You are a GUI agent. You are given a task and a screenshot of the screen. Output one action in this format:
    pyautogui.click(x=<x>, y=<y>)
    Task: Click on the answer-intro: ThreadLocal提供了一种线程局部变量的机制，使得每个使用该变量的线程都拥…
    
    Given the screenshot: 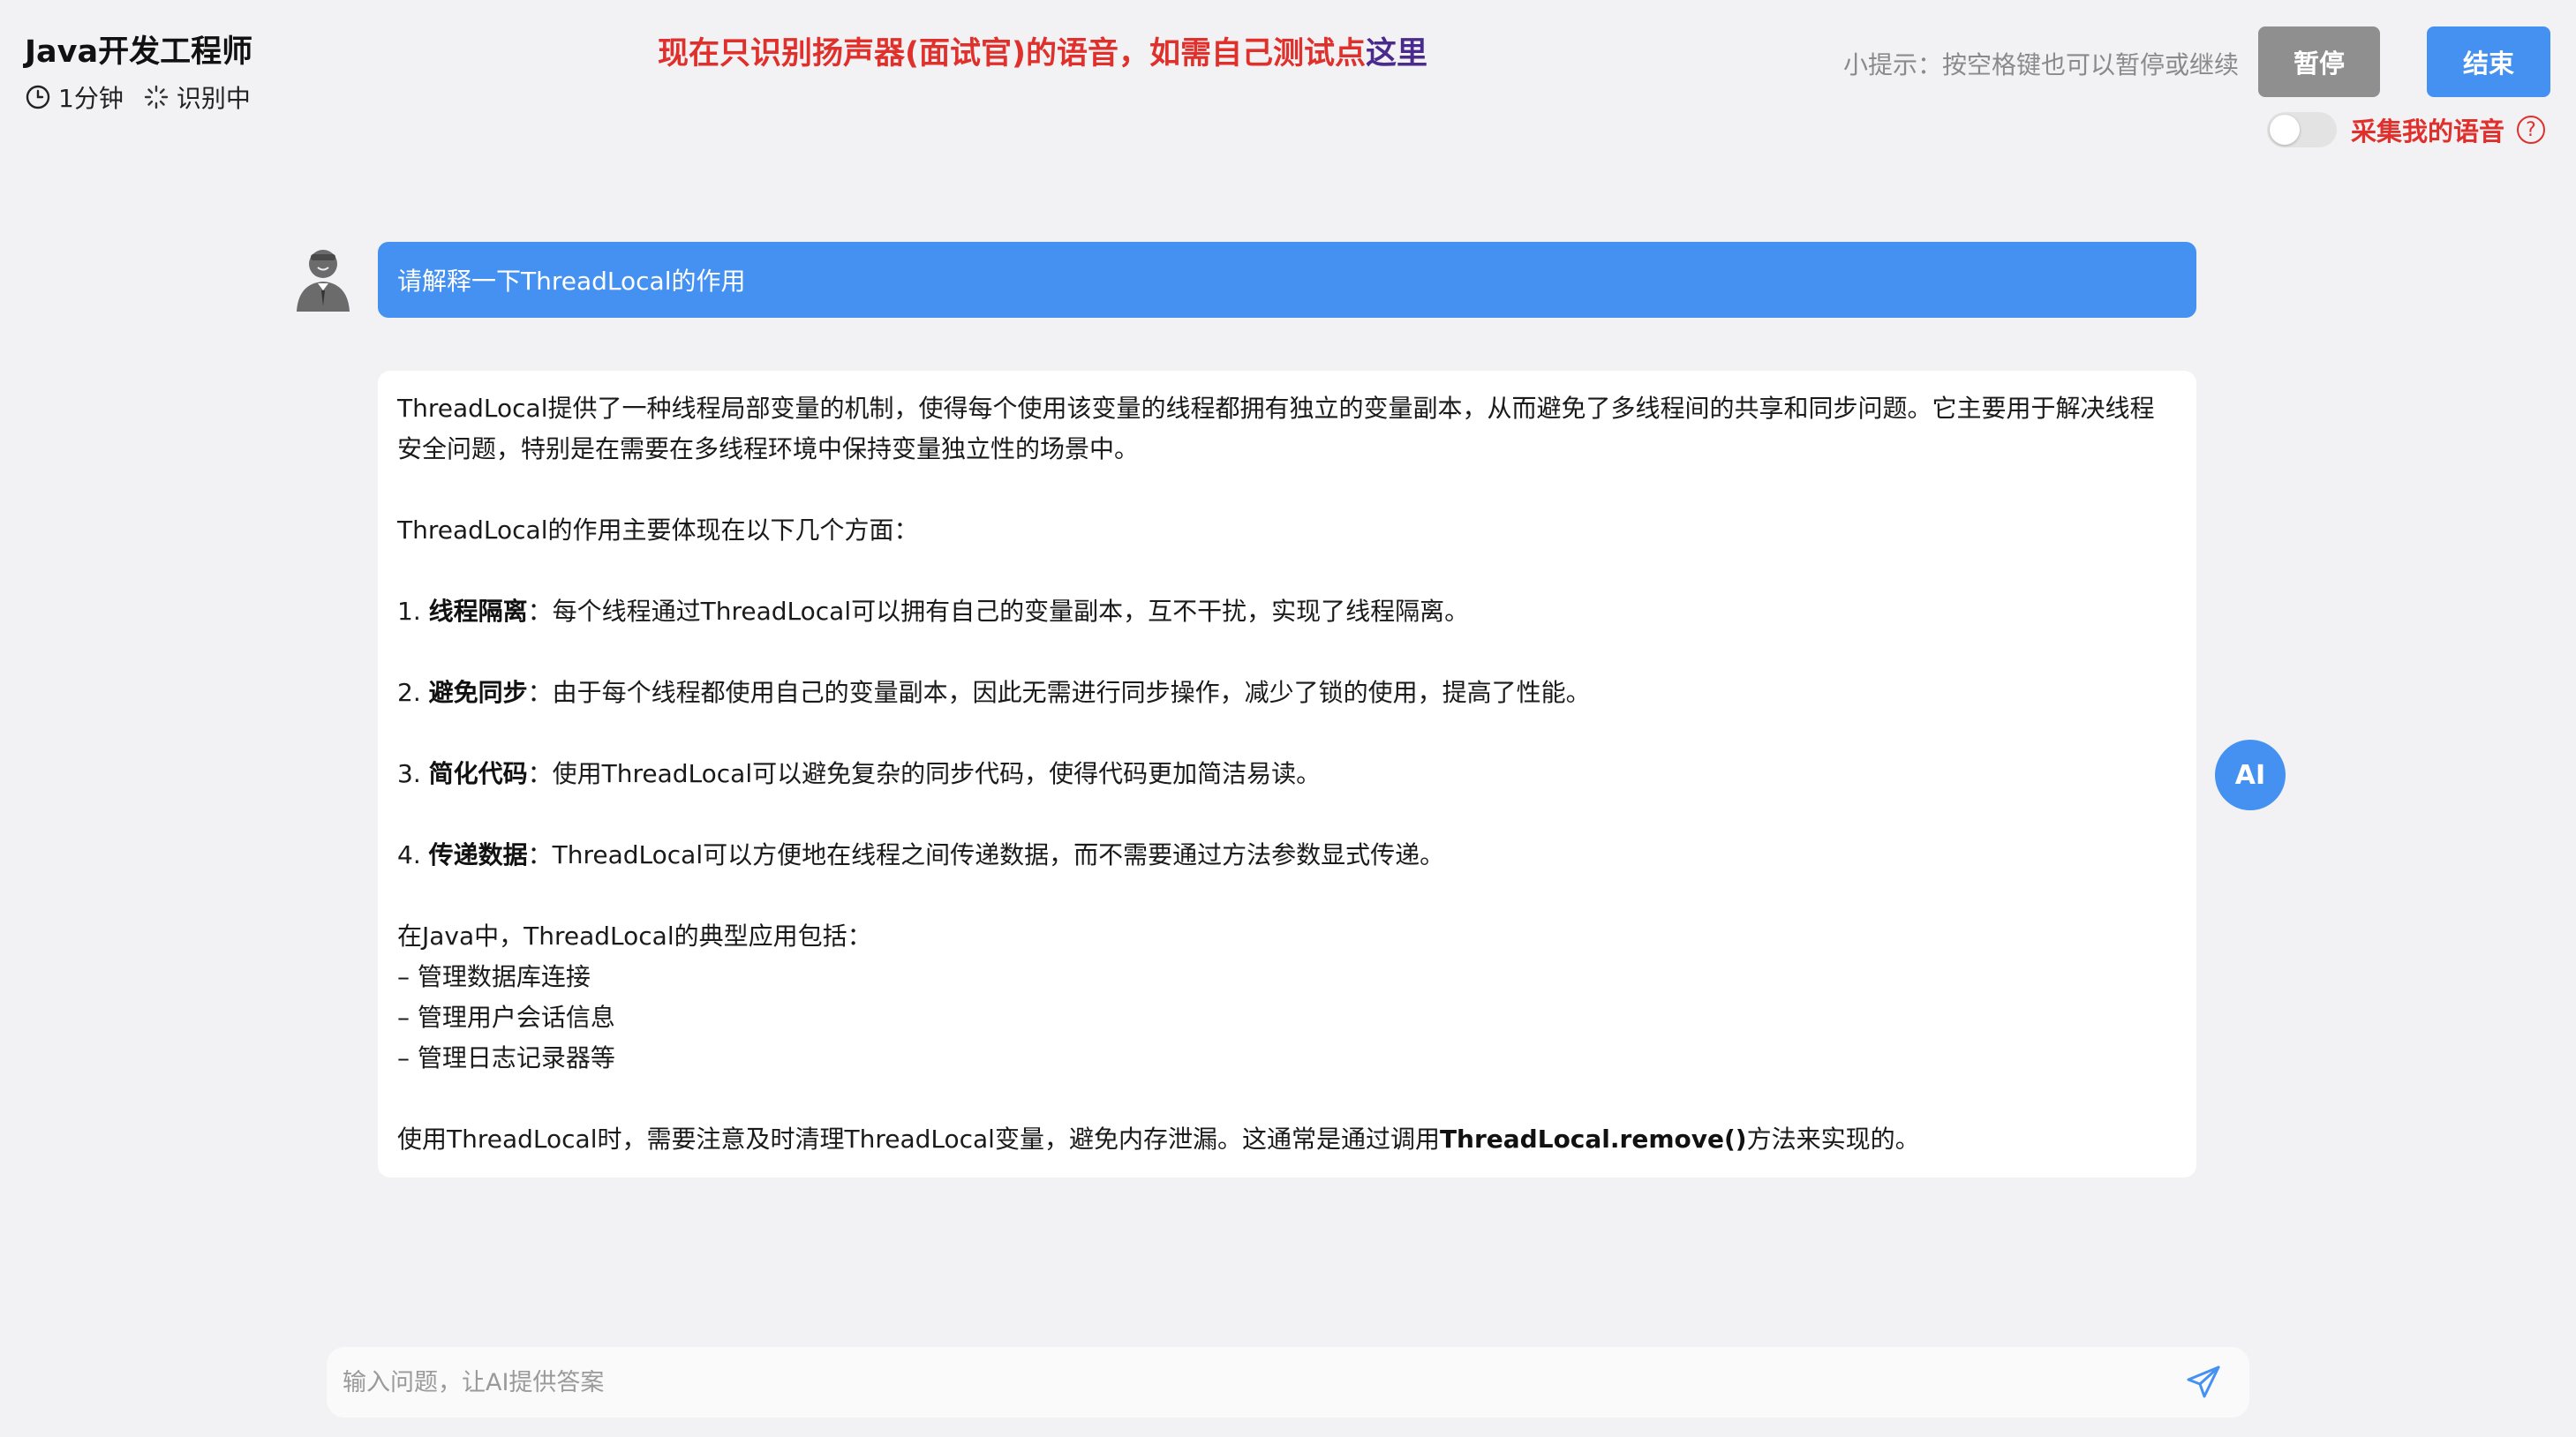 What is the action you would take?
    pyautogui.click(x=1276, y=428)
    